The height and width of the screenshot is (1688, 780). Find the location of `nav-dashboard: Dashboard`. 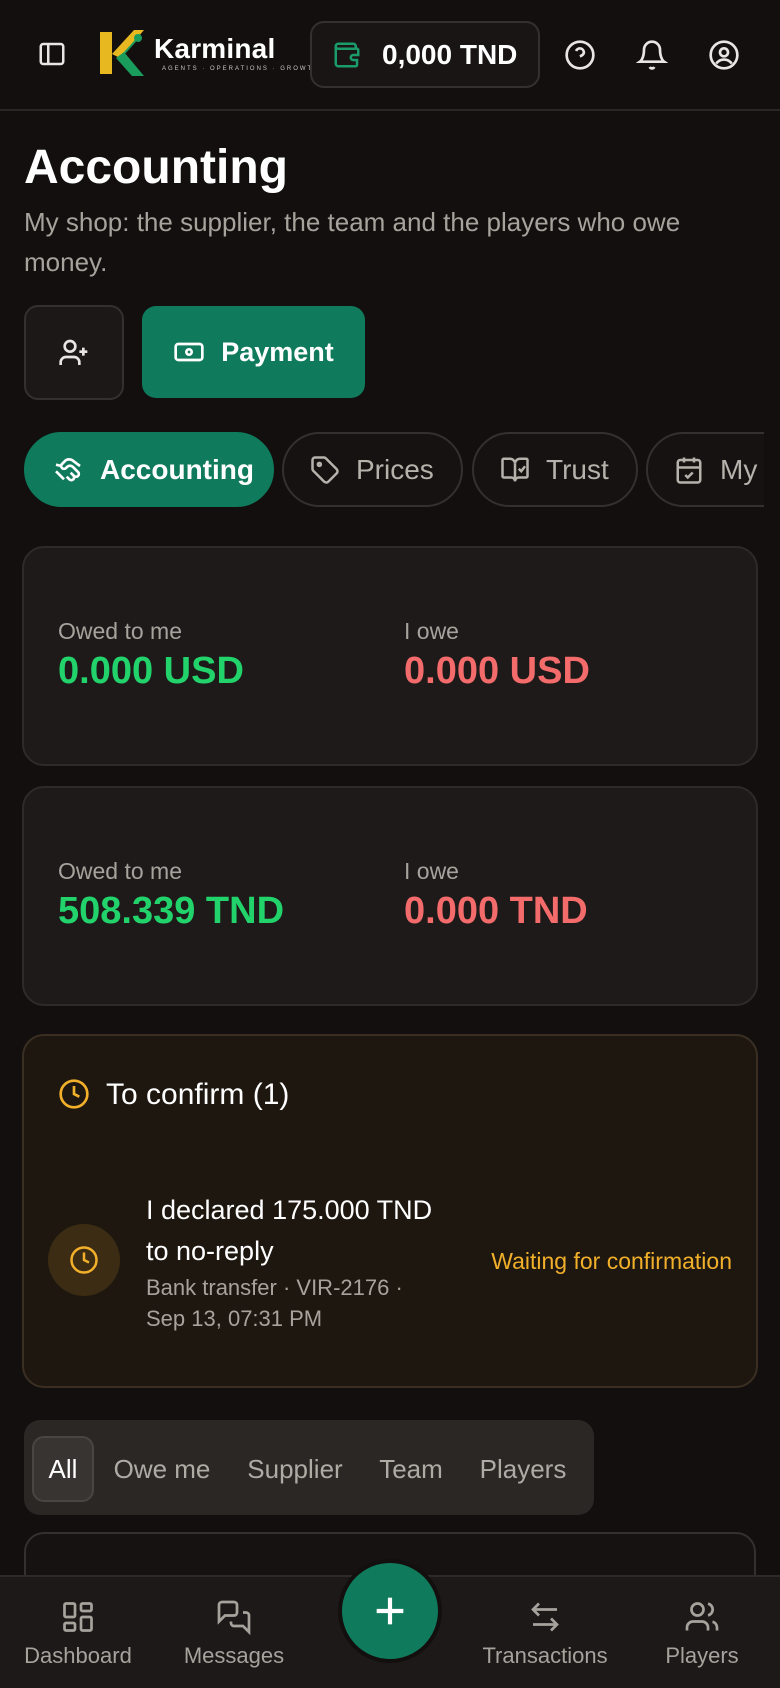

nav-dashboard: Dashboard is located at coordinates (78, 1632).